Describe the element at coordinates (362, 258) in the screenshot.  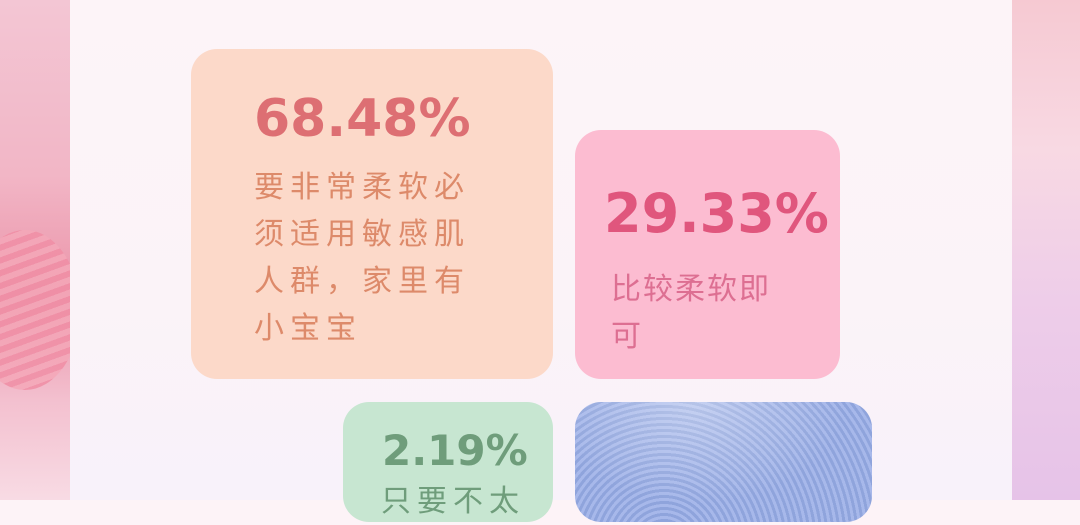
I see `stat-description-very-soft: 要非常柔软必须适用敏感肌人群，家里有小宝宝` at that location.